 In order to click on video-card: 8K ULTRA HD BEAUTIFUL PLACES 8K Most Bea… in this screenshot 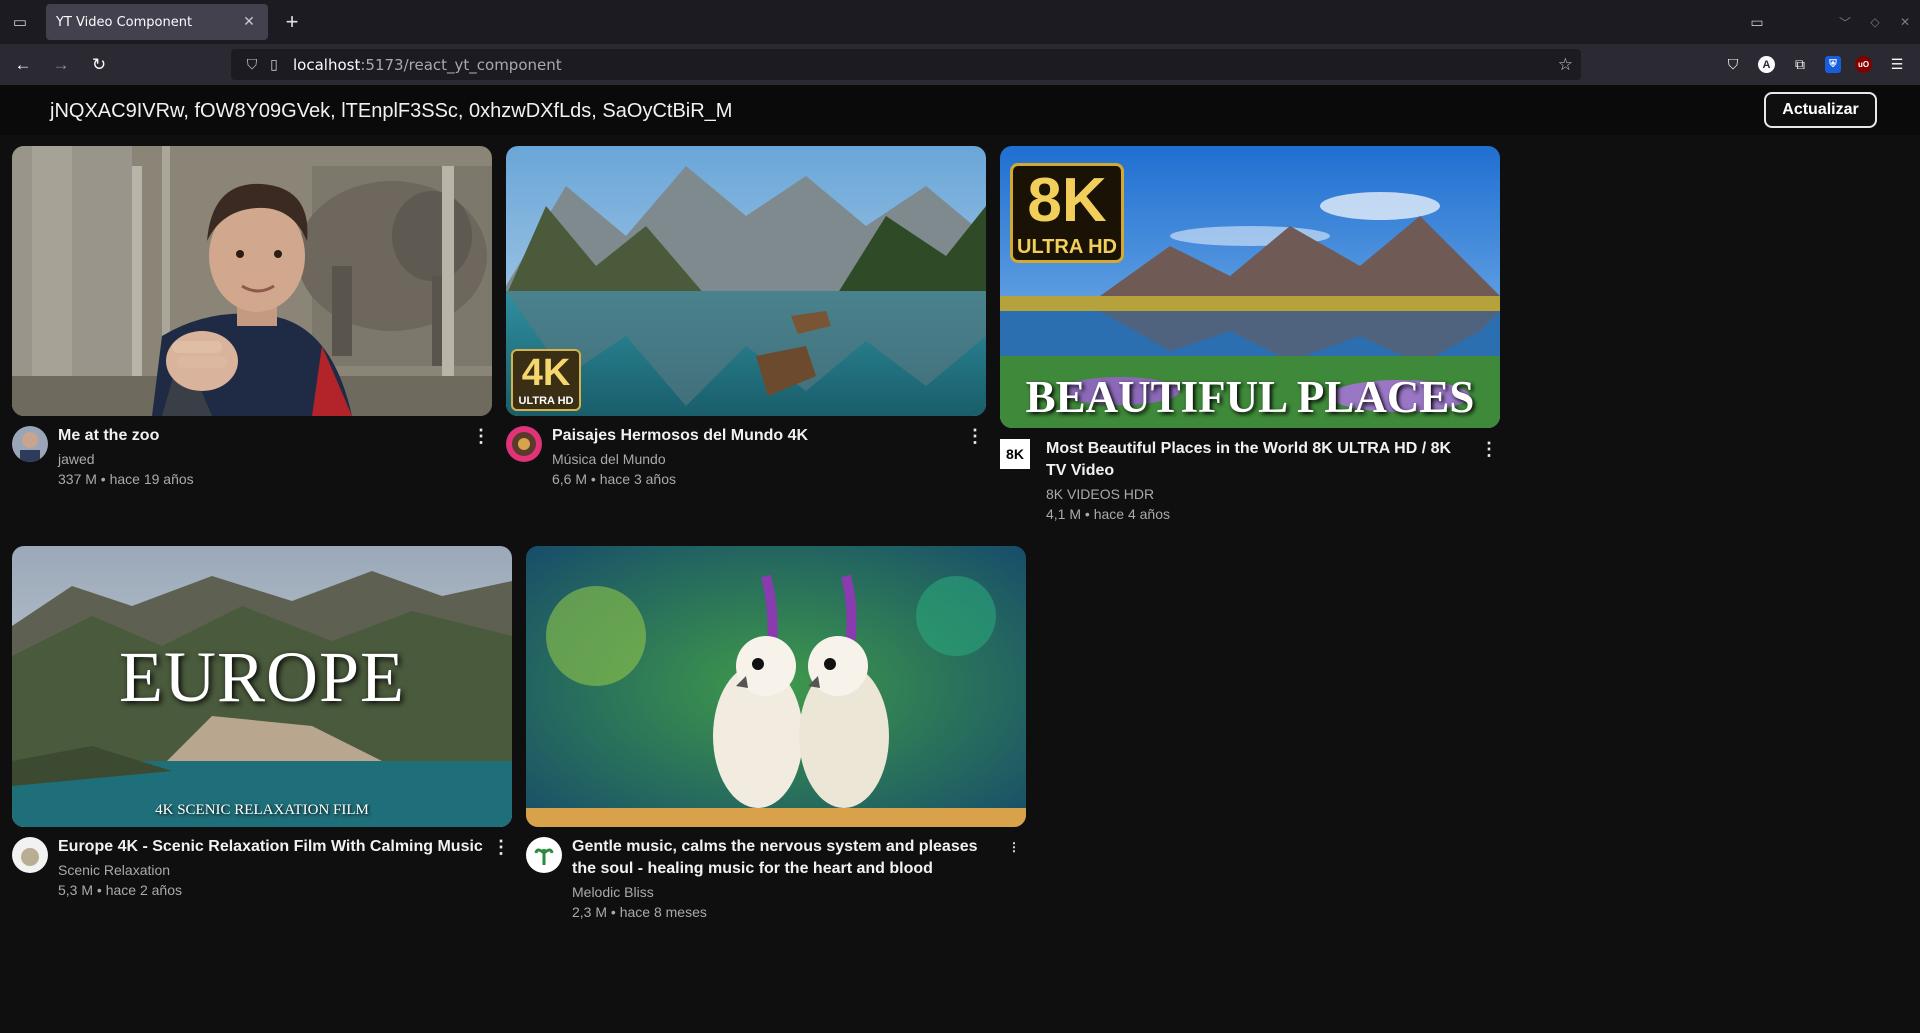, I will do `click(1250, 335)`.